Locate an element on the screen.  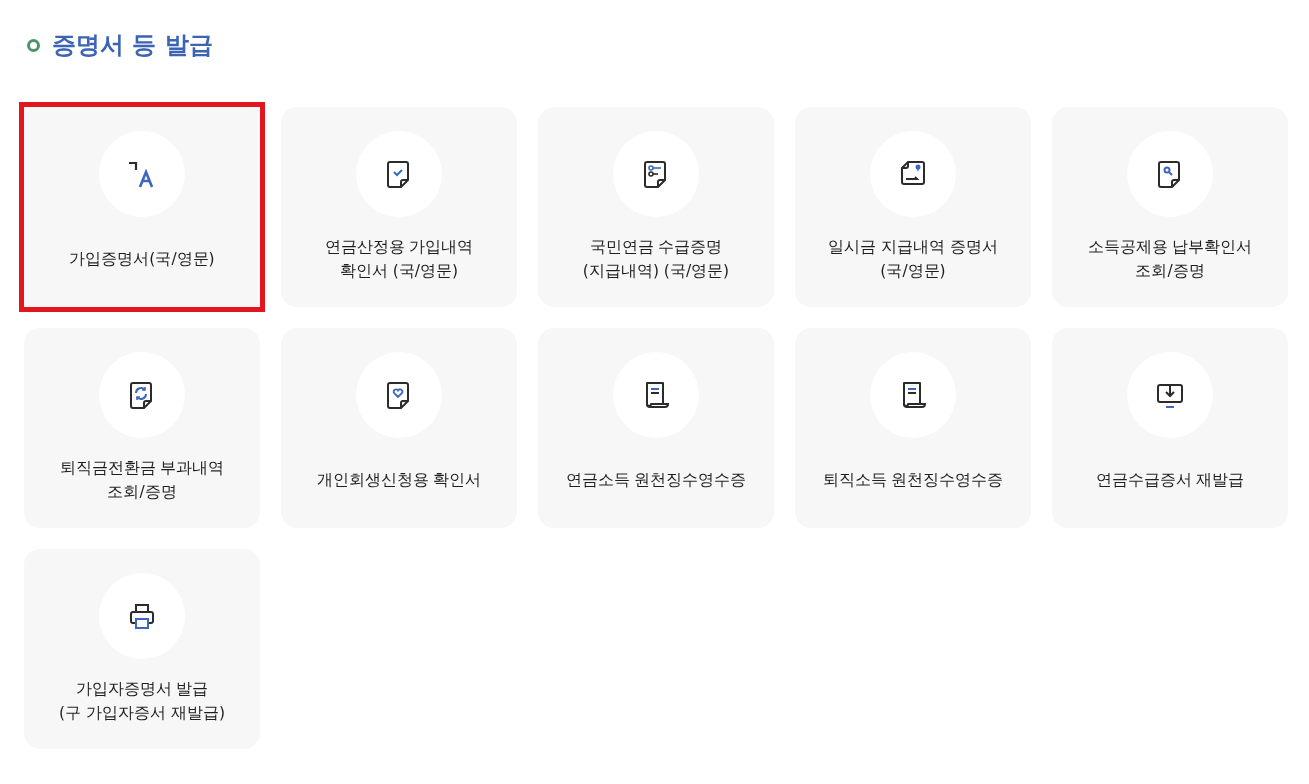
card-label: 연금수급증서 재발급 is located at coordinates (1170, 480).